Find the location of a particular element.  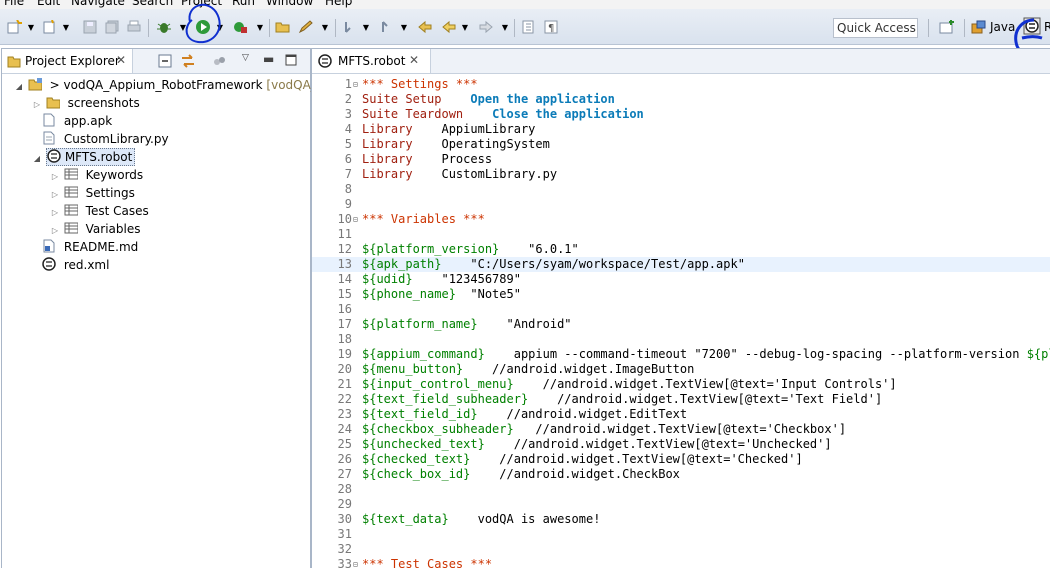

menu-run: Run is located at coordinates (243, 4).